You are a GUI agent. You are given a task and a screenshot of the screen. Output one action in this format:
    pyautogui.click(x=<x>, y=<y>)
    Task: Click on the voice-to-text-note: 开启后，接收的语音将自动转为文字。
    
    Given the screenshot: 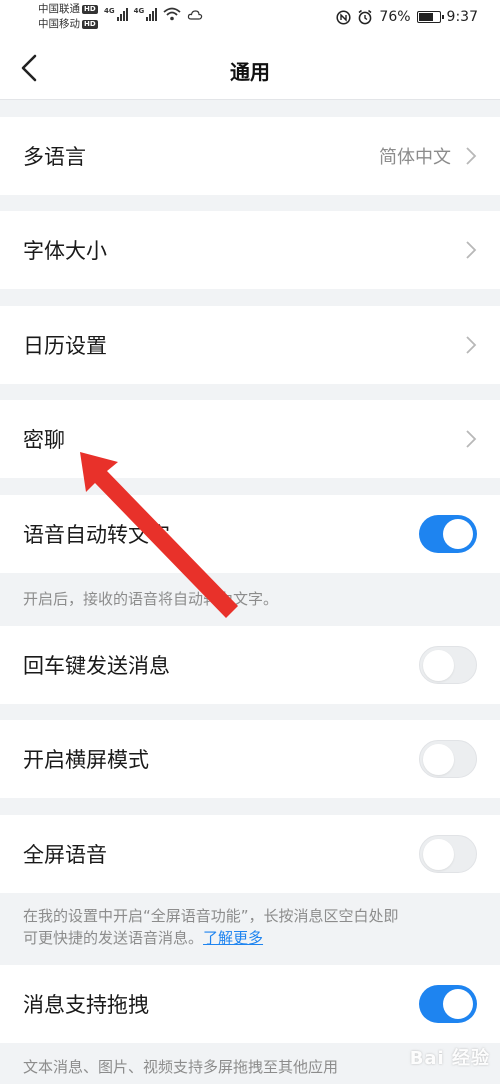 What is the action you would take?
    pyautogui.click(x=151, y=599)
    